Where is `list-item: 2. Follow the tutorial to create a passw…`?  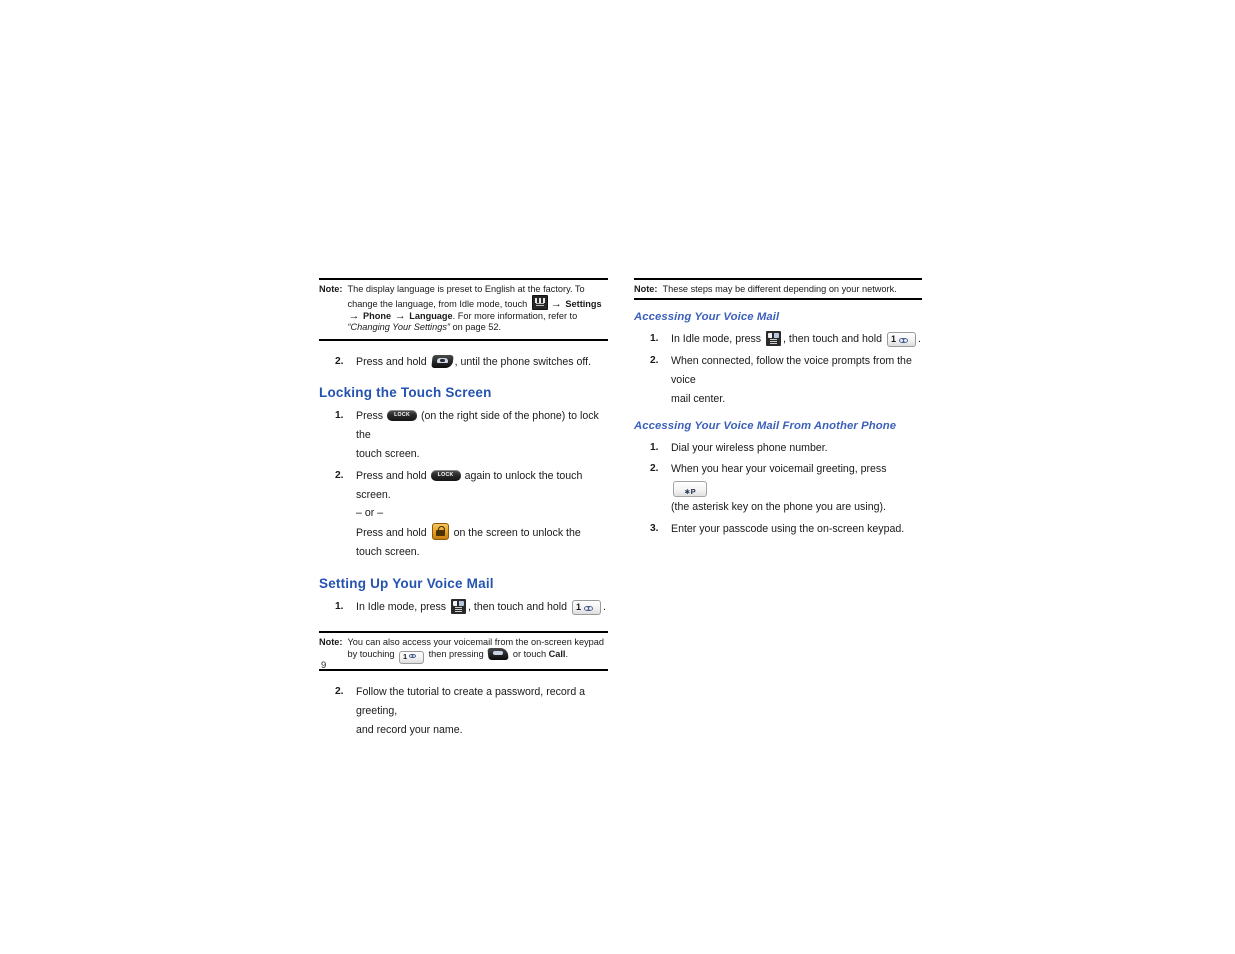
list-item: 2. Follow the tutorial to create a passw… is located at coordinates (463, 711).